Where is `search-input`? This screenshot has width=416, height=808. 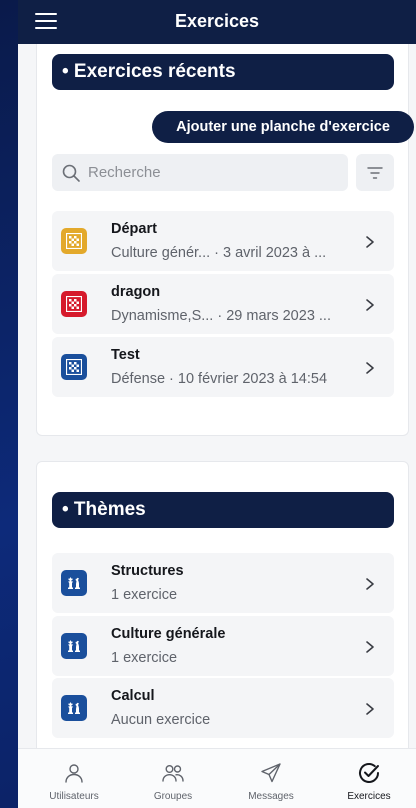
search-input is located at coordinates (213, 172).